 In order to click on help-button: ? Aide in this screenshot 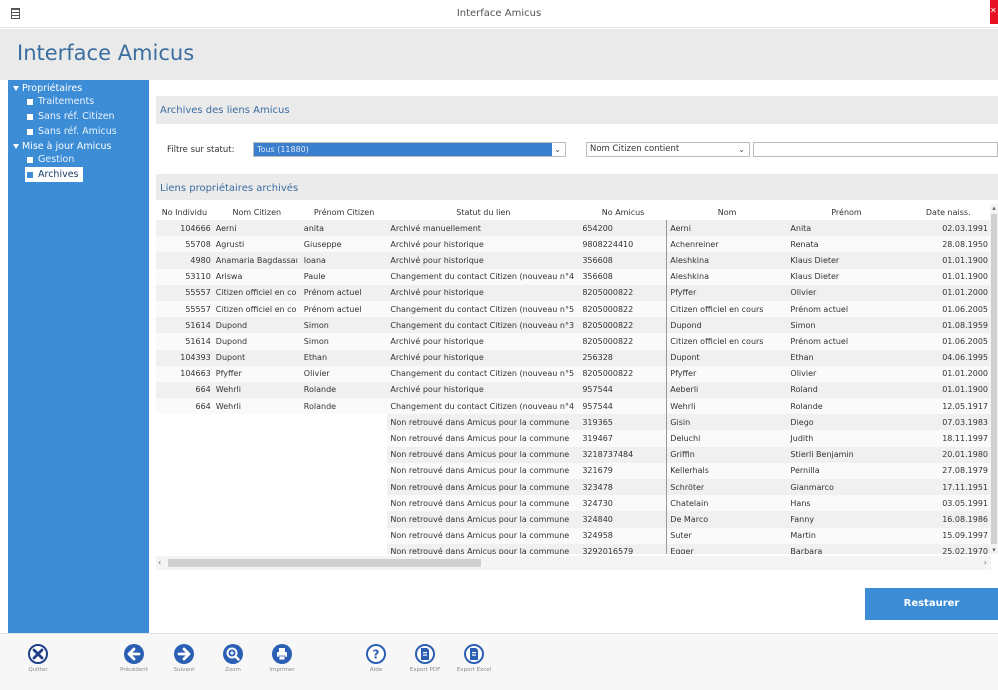, I will do `click(376, 667)`.